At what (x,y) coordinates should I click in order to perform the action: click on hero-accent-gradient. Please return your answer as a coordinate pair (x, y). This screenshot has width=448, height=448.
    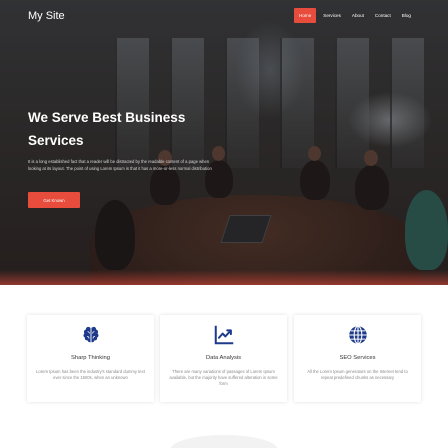
    Looking at the image, I should click on (224, 277).